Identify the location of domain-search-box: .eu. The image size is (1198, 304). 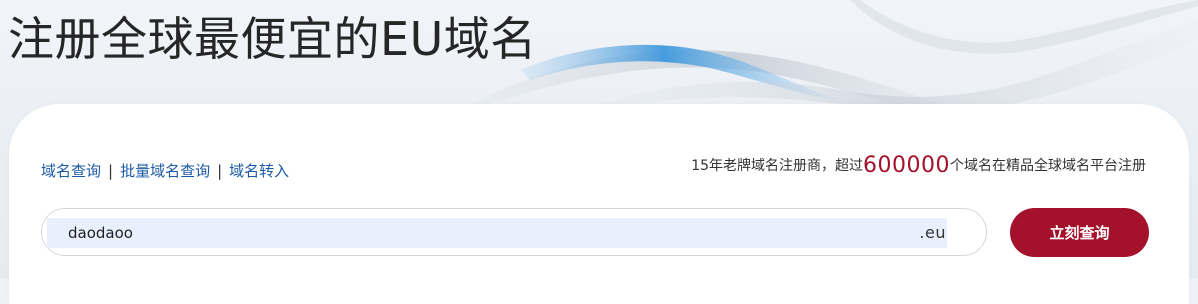
(514, 232).